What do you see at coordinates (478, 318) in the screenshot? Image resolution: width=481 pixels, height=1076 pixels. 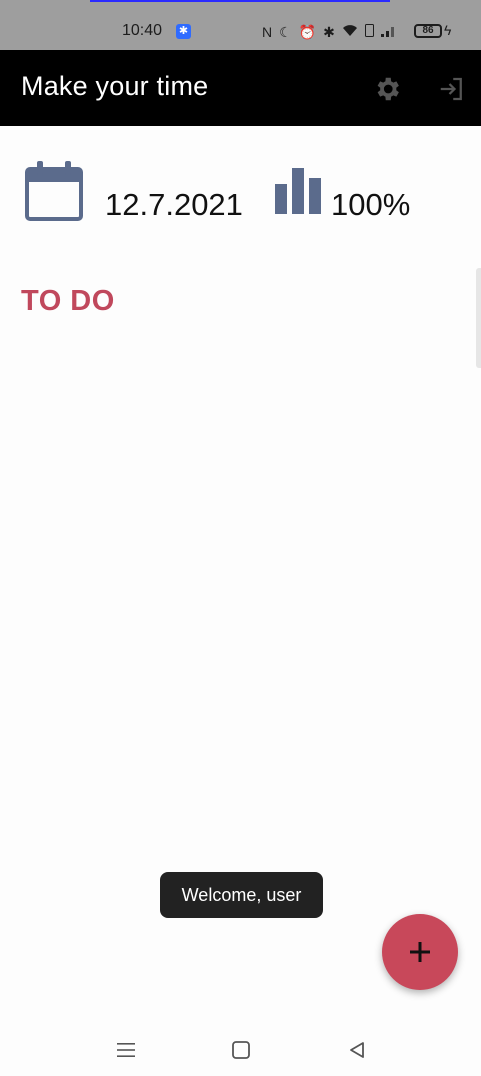 I see `side-panel-handle` at bounding box center [478, 318].